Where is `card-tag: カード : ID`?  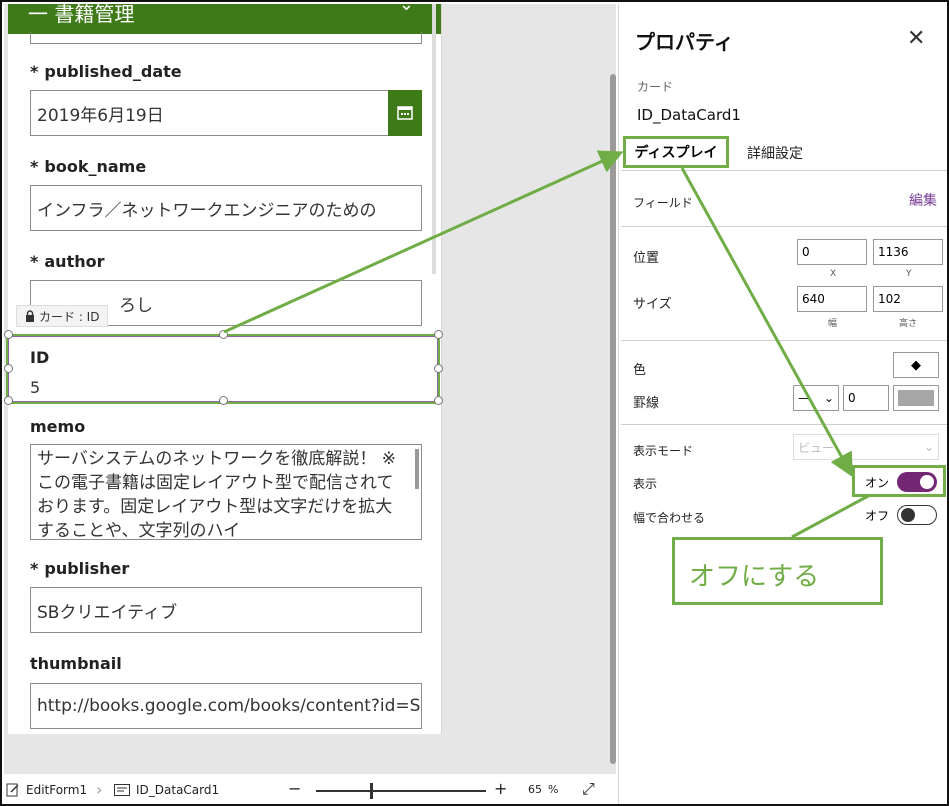
card-tag: カード : ID is located at coordinates (62, 316).